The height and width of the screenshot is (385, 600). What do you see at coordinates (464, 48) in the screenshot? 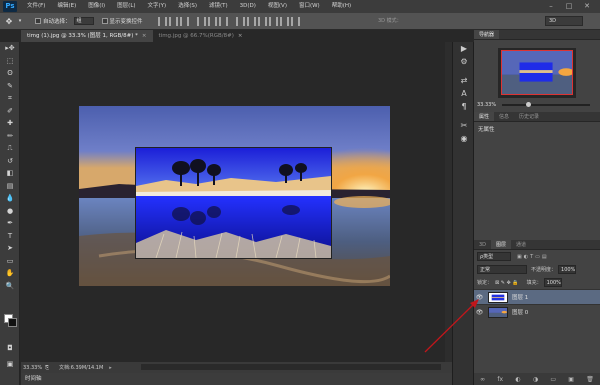
I see `play-icon: ▶` at bounding box center [464, 48].